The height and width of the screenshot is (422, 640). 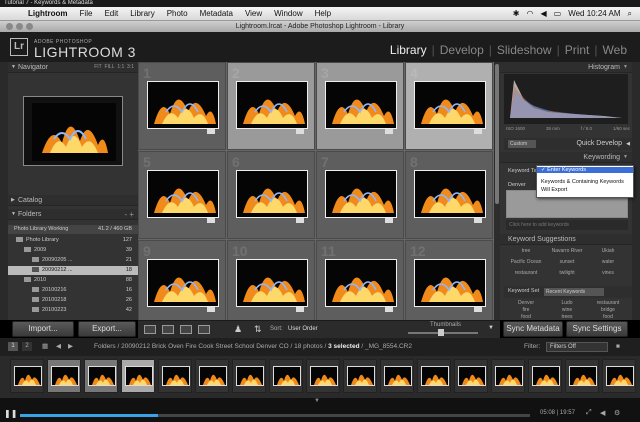 What do you see at coordinates (275, 415) in the screenshot?
I see `video-progress` at bounding box center [275, 415].